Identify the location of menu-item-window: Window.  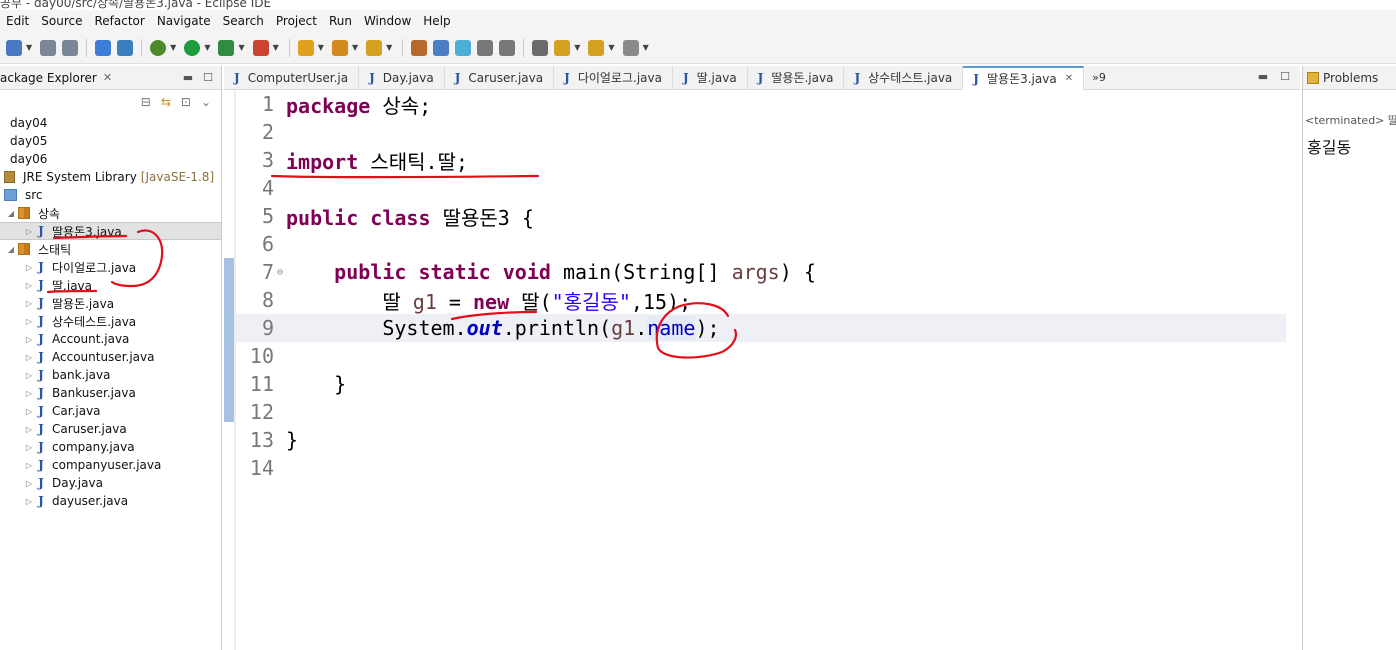
(387, 21).